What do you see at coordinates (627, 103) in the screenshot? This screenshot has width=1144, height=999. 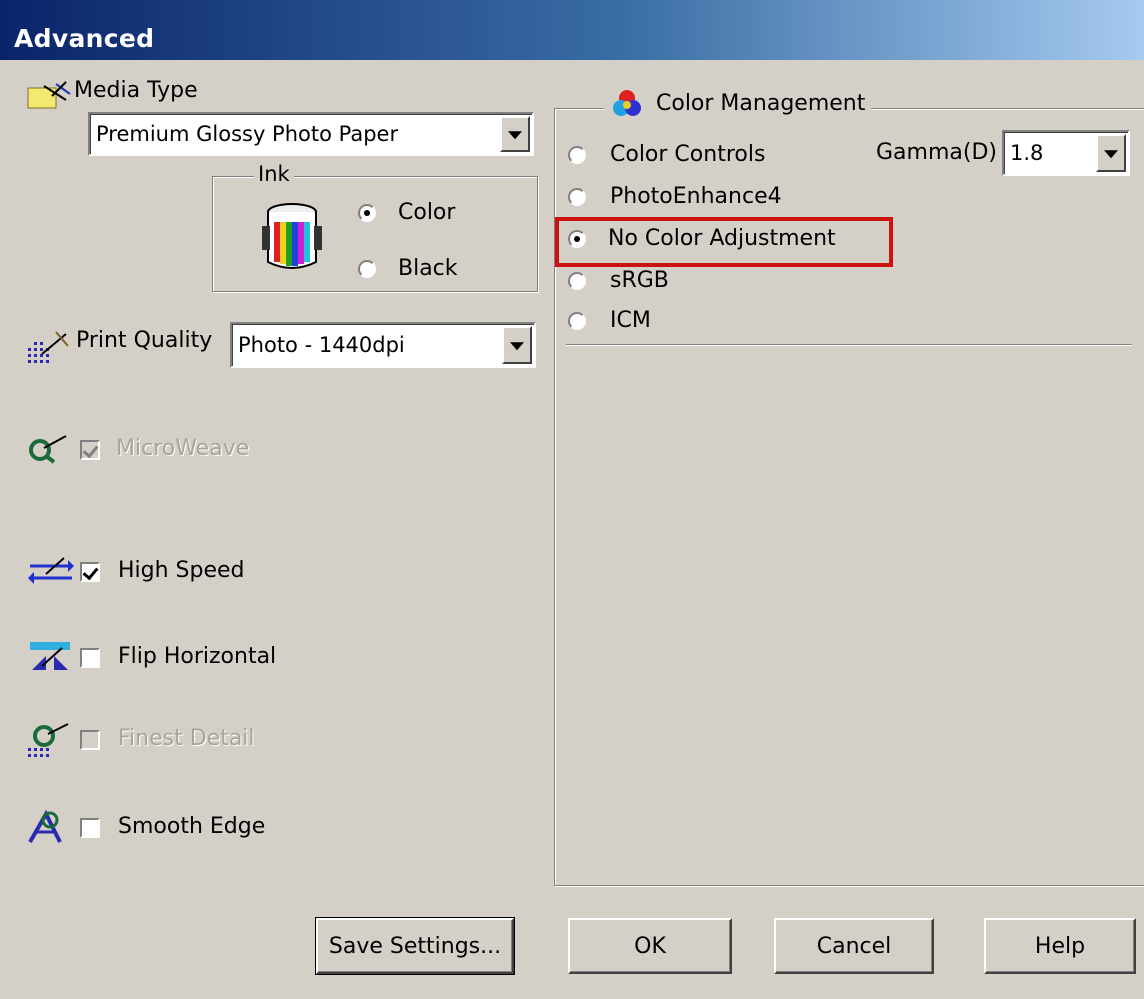 I see `color-management-icon` at bounding box center [627, 103].